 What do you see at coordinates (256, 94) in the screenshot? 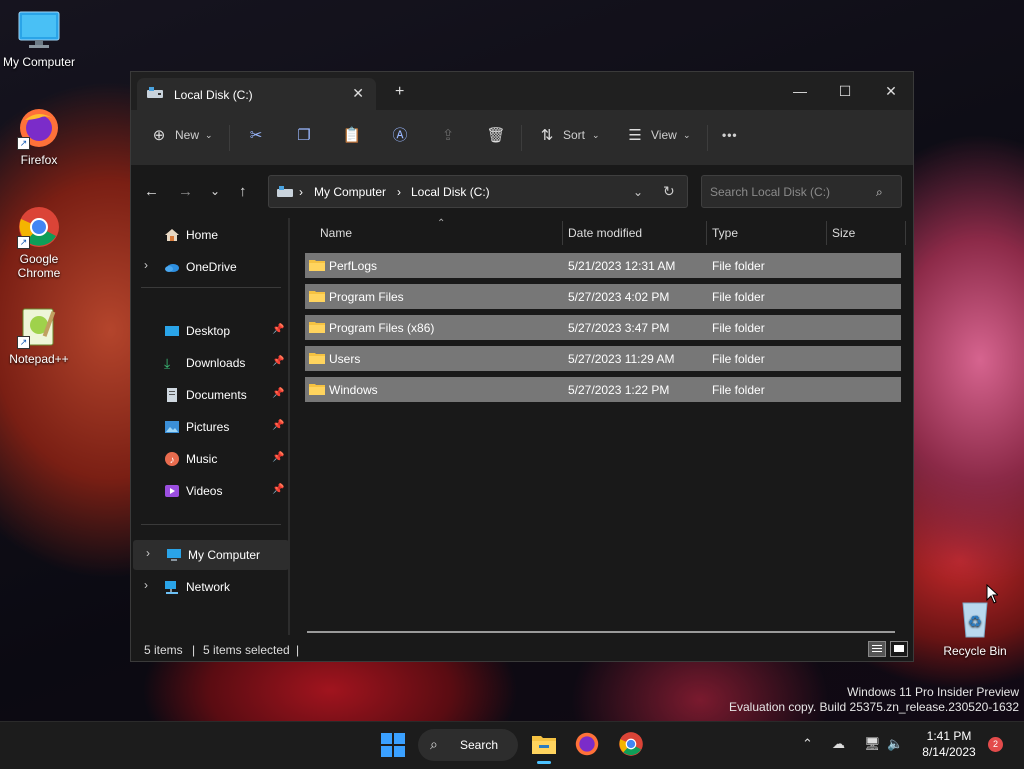
I see `tab-local-disk: Local Disk (C:) ✕` at bounding box center [256, 94].